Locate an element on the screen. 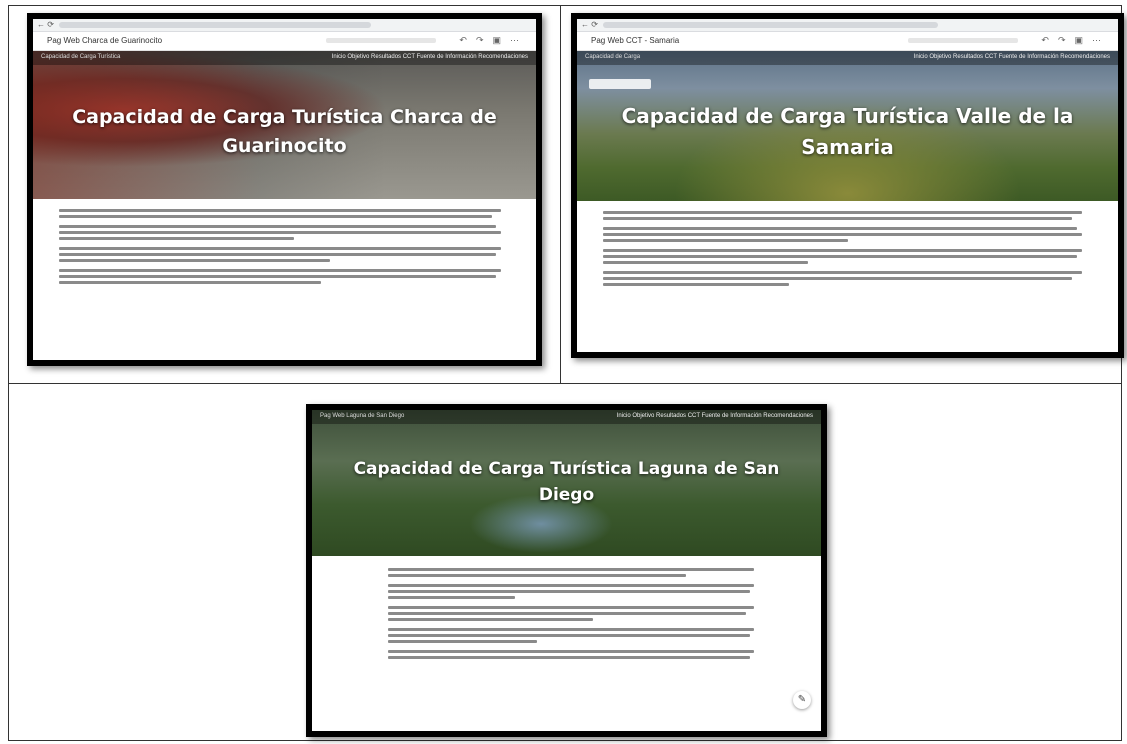 The image size is (1127, 744). page-title-line-1: Capacidad de Carga Turística Charca de is located at coordinates (284, 117).